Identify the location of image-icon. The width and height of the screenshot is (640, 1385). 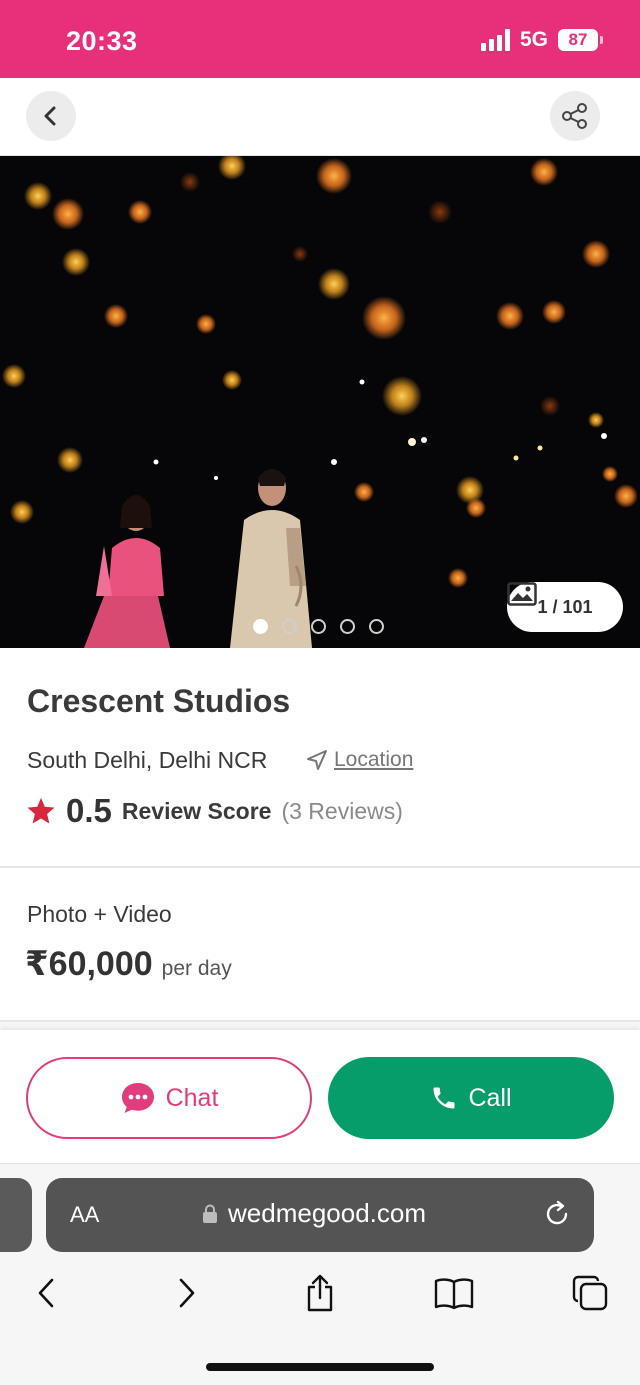
(522, 594).